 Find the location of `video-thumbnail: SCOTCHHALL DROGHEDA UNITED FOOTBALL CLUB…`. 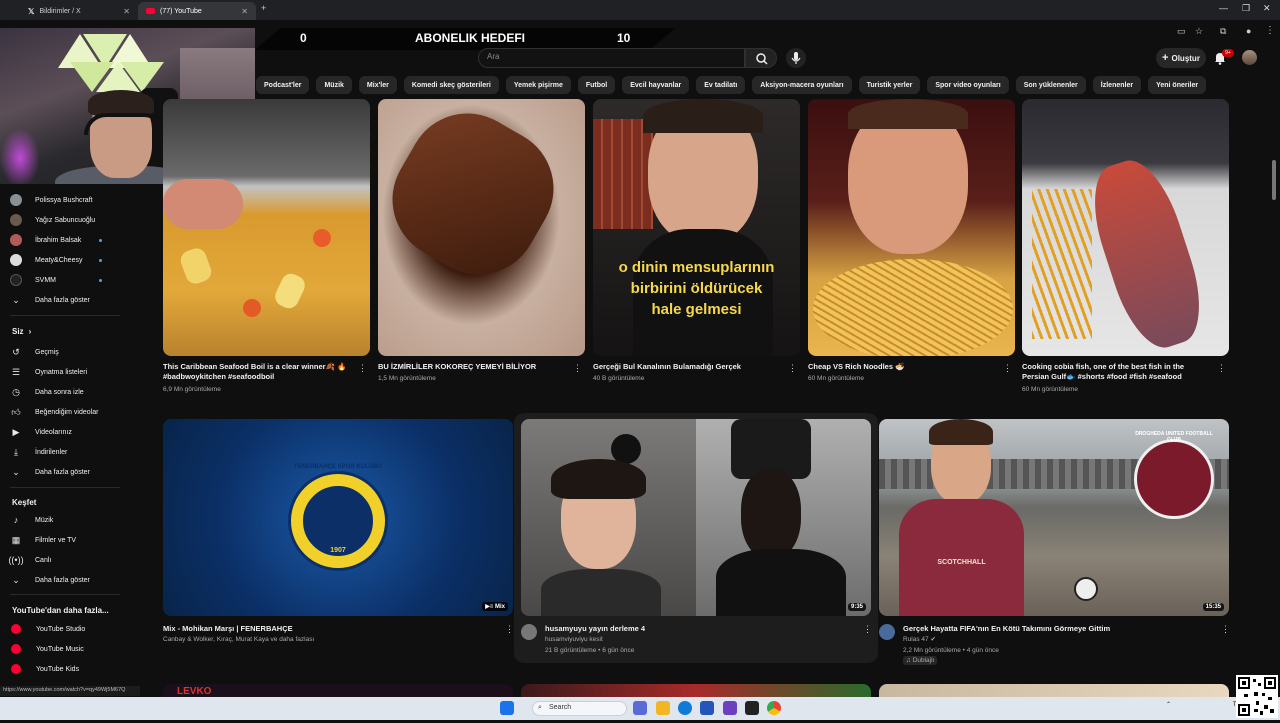

video-thumbnail: SCOTCHHALL DROGHEDA UNITED FOOTBALL CLUB… is located at coordinates (1054, 517).